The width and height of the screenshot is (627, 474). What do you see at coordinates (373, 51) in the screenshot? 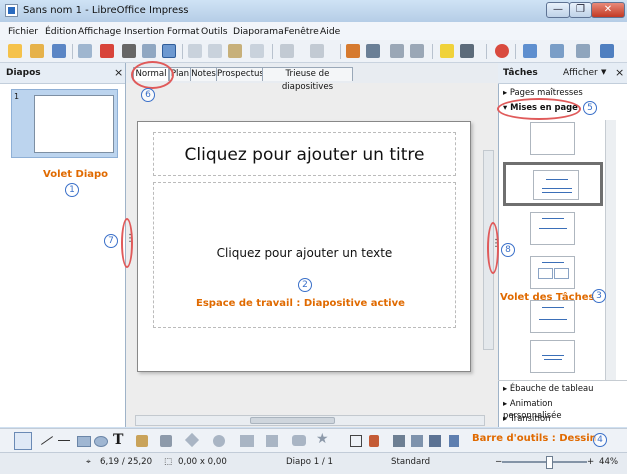
I see `table-icon` at bounding box center [373, 51].